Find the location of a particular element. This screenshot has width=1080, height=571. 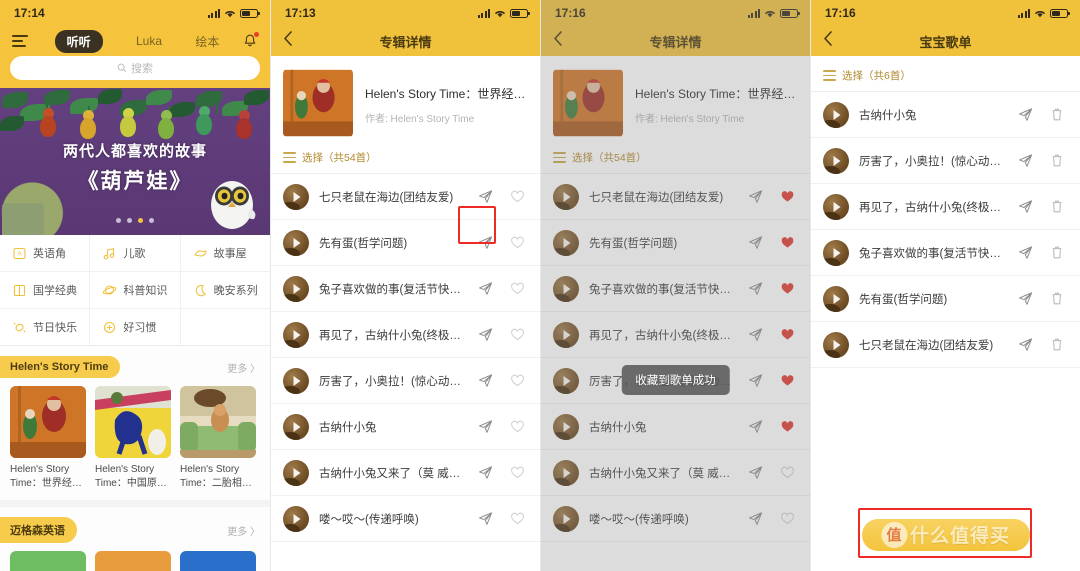

category-row: 国学经典 科普知识 晚安系列 is located at coordinates (135, 290).